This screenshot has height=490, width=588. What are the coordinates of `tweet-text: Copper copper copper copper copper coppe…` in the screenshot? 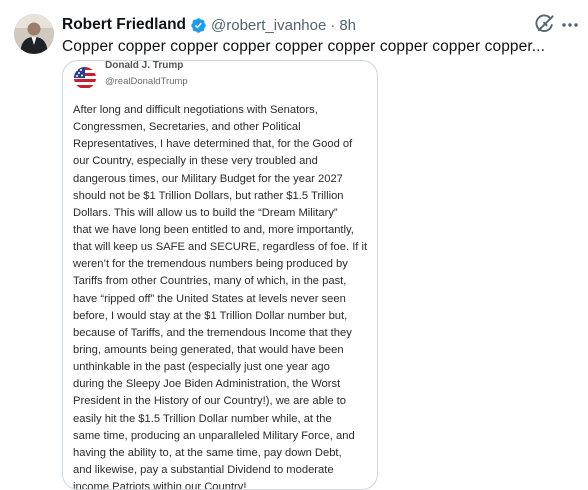 It's located at (303, 46).